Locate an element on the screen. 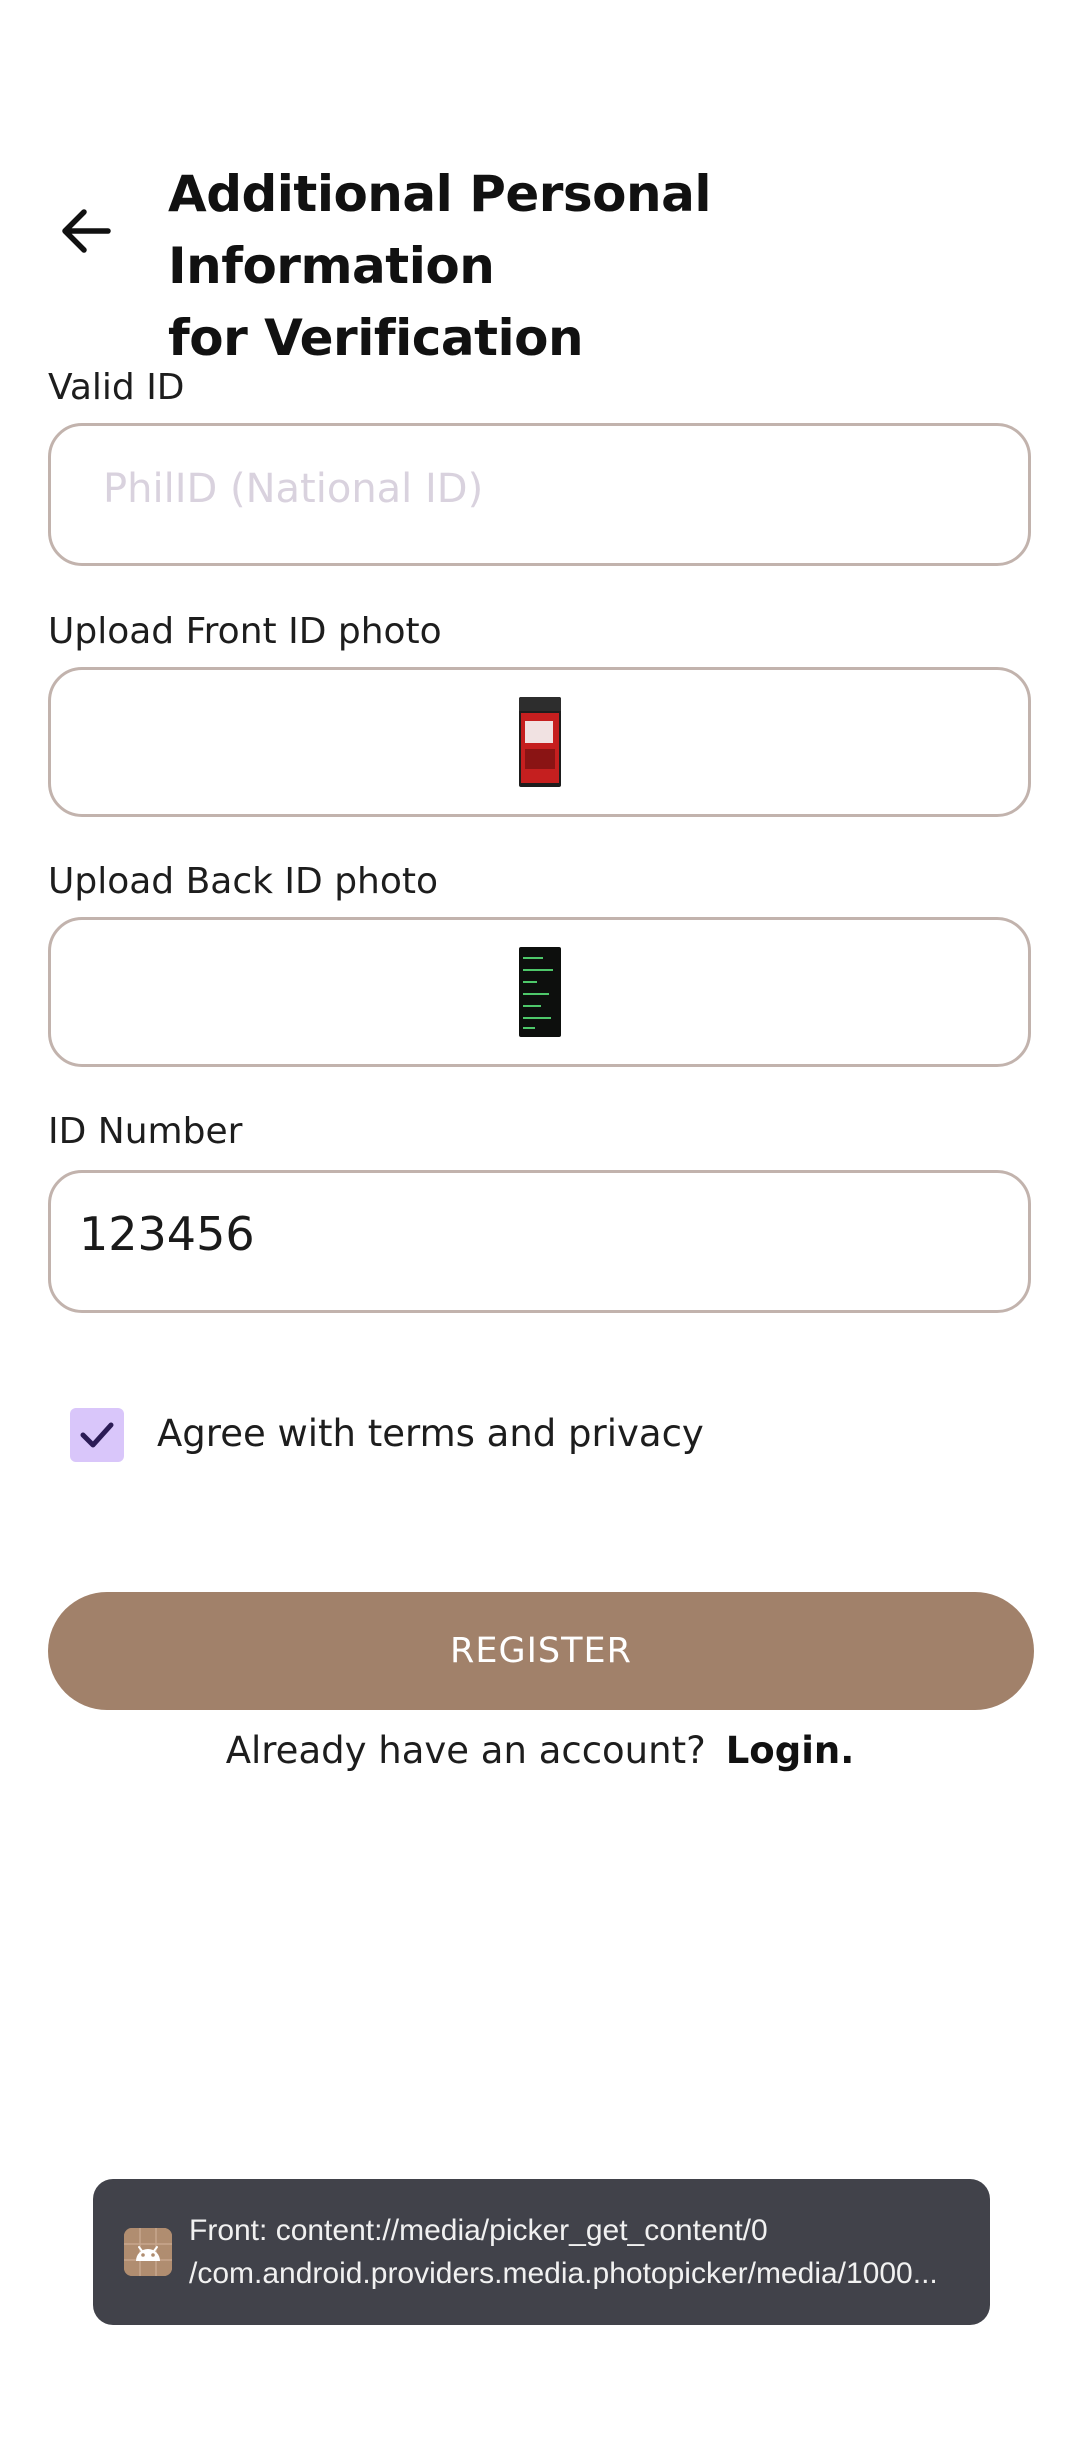 The height and width of the screenshot is (2460, 1080). valid-id-placeholder: PhilID (National ID) is located at coordinates (293, 489).